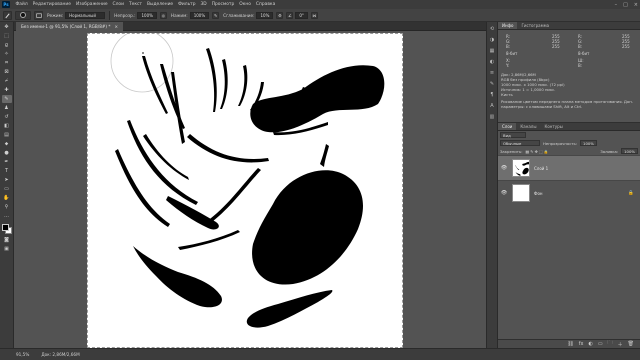 Image resolution: width=640 pixels, height=360 pixels. Describe the element at coordinates (492, 84) in the screenshot. I see `brushes-panel-button: ✎` at that location.